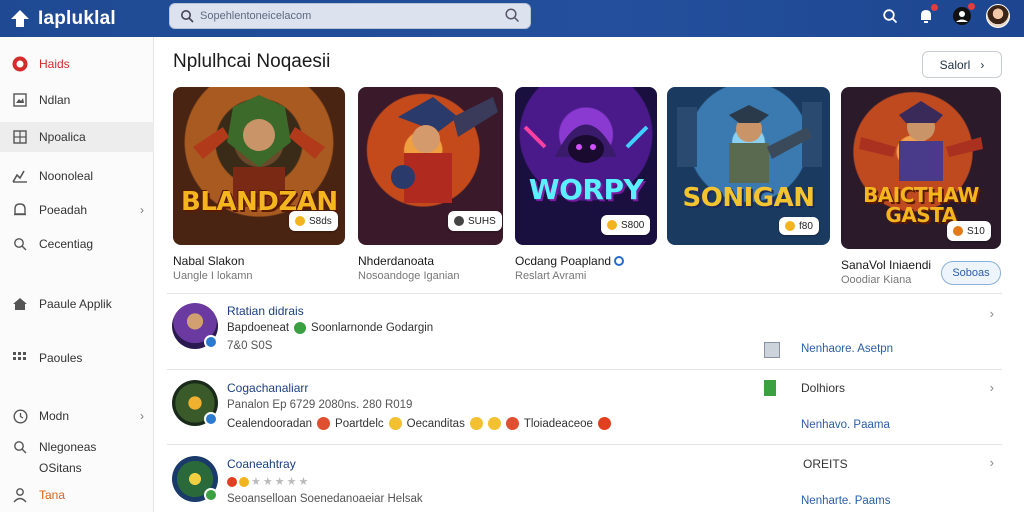  What do you see at coordinates (77, 304) in the screenshot?
I see `sidebar-item-paaule-applik: Paaule Applik` at bounding box center [77, 304].